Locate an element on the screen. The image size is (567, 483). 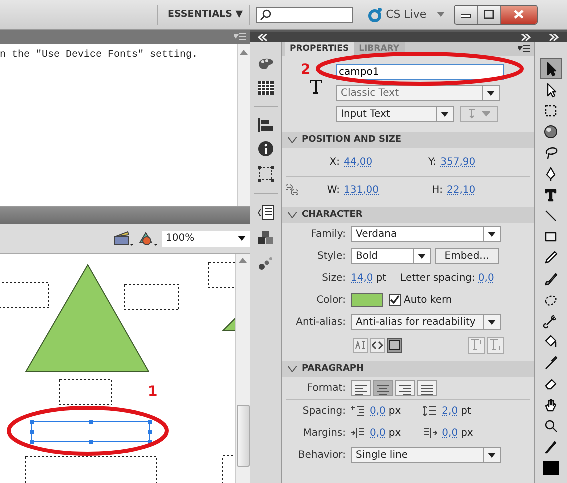
section-header: POSITION AND SIZE is located at coordinates (408, 140).